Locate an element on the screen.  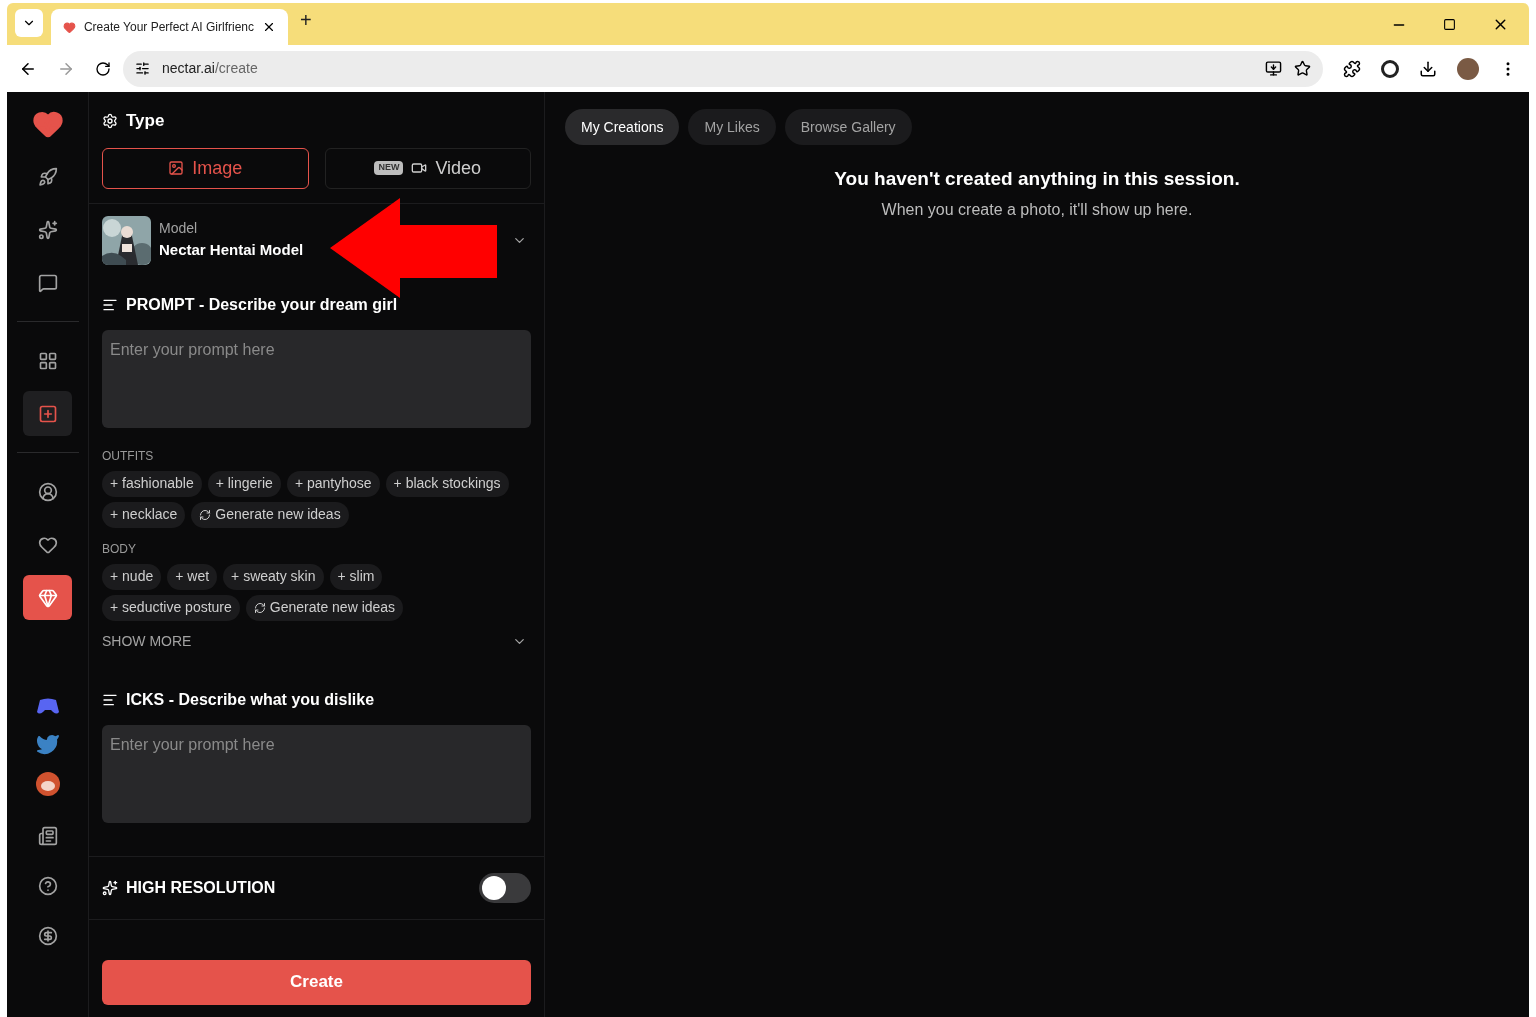
section-title: Type is located at coordinates (145, 121).